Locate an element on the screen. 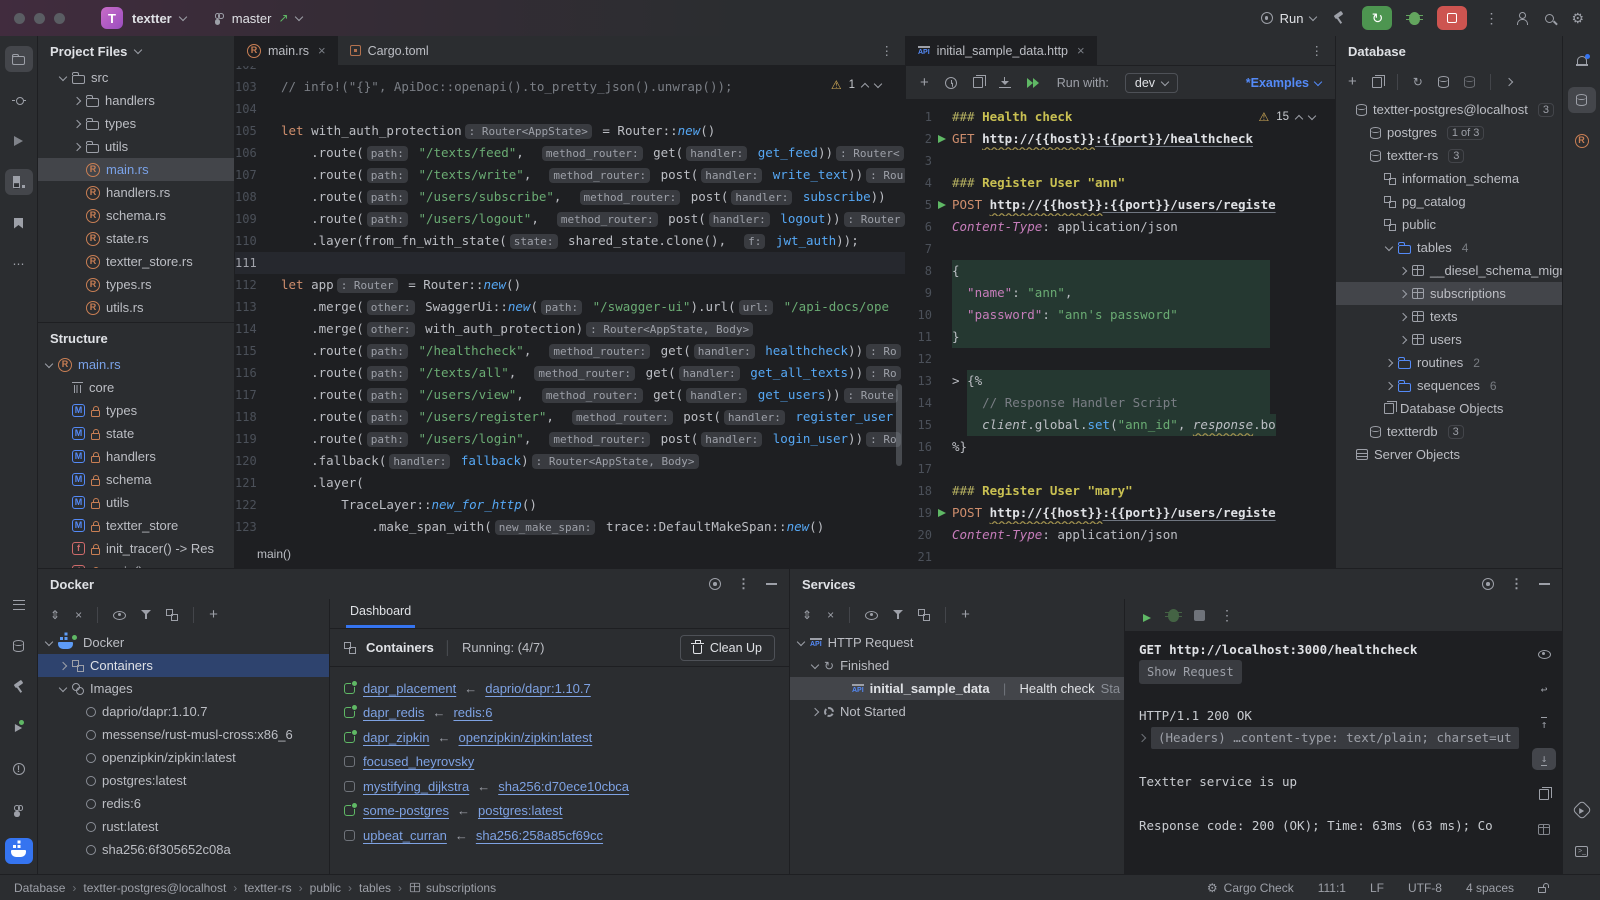  terminal-tool-button: >_ is located at coordinates (1582, 851).